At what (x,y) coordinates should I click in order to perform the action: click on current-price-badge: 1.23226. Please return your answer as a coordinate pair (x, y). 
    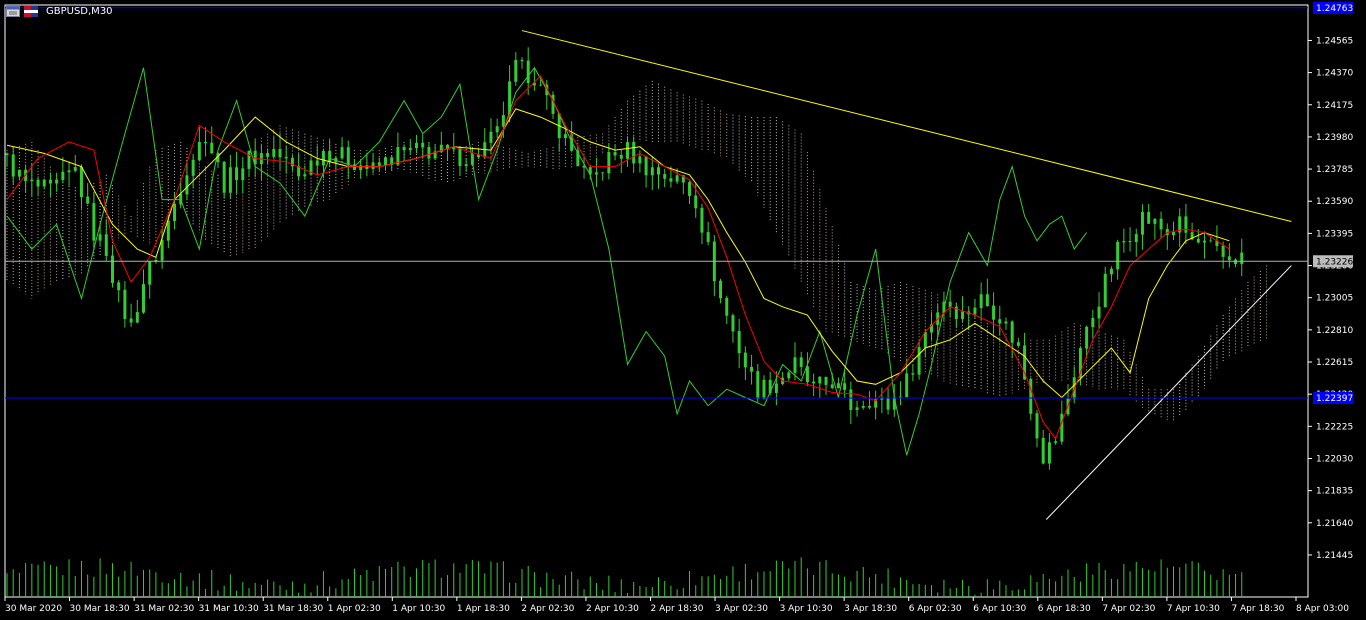
    Looking at the image, I should click on (1334, 262).